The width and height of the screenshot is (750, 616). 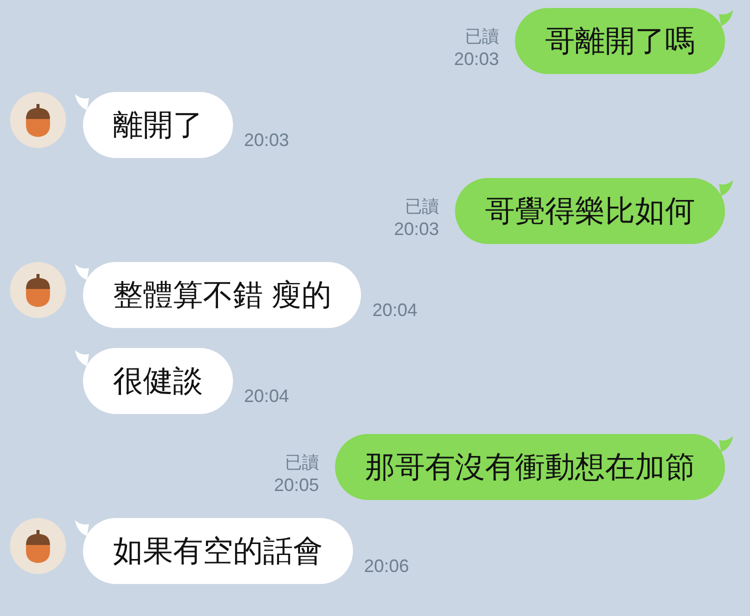 What do you see at coordinates (158, 125) in the screenshot?
I see `message-bubble: 離開了` at bounding box center [158, 125].